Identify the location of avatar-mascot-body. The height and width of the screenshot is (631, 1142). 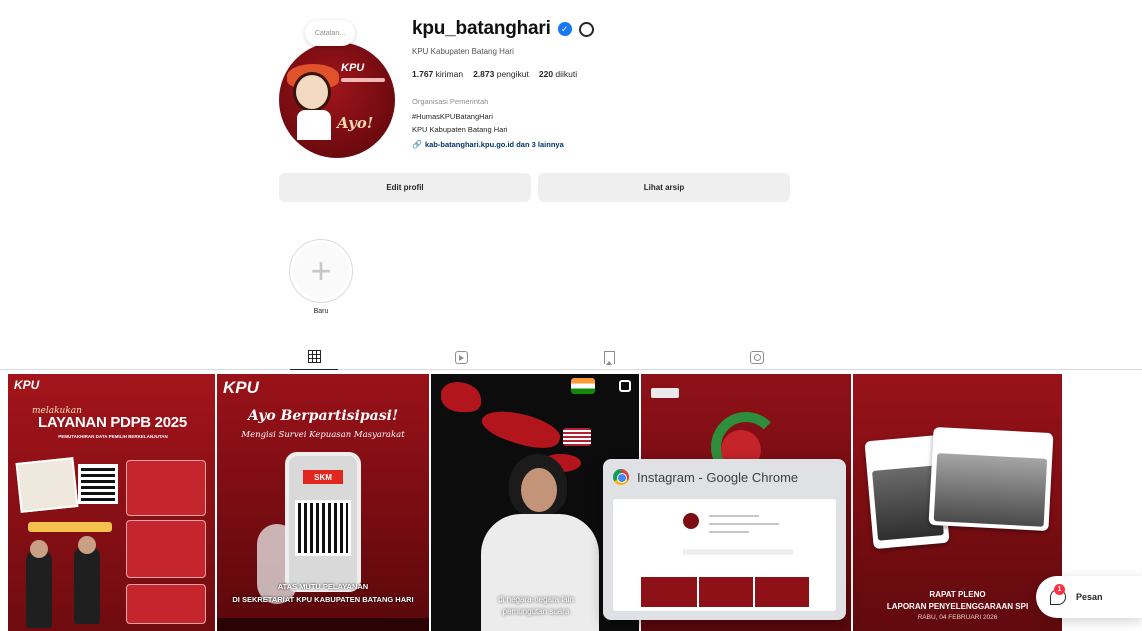
(314, 125).